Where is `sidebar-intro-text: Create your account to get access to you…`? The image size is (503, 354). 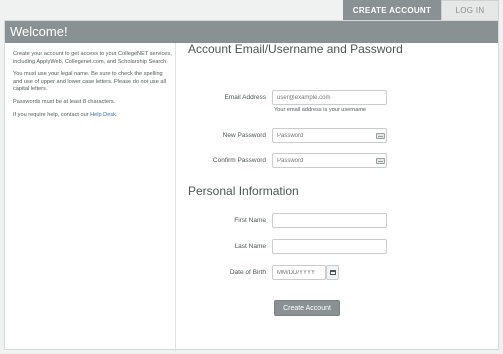
sidebar-intro-text: Create your account to get access to you… is located at coordinates (92, 58).